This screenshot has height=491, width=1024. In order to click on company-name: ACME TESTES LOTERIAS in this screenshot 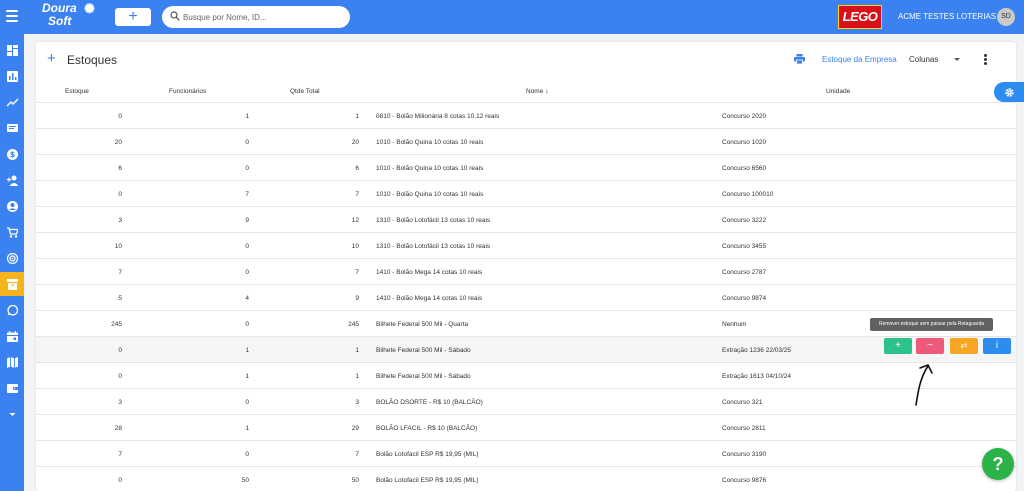, I will do `click(947, 16)`.